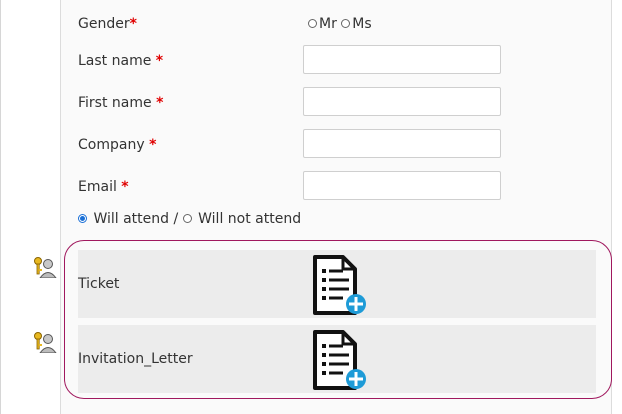  I want to click on will-attend-radio: Will attend, so click(123, 219).